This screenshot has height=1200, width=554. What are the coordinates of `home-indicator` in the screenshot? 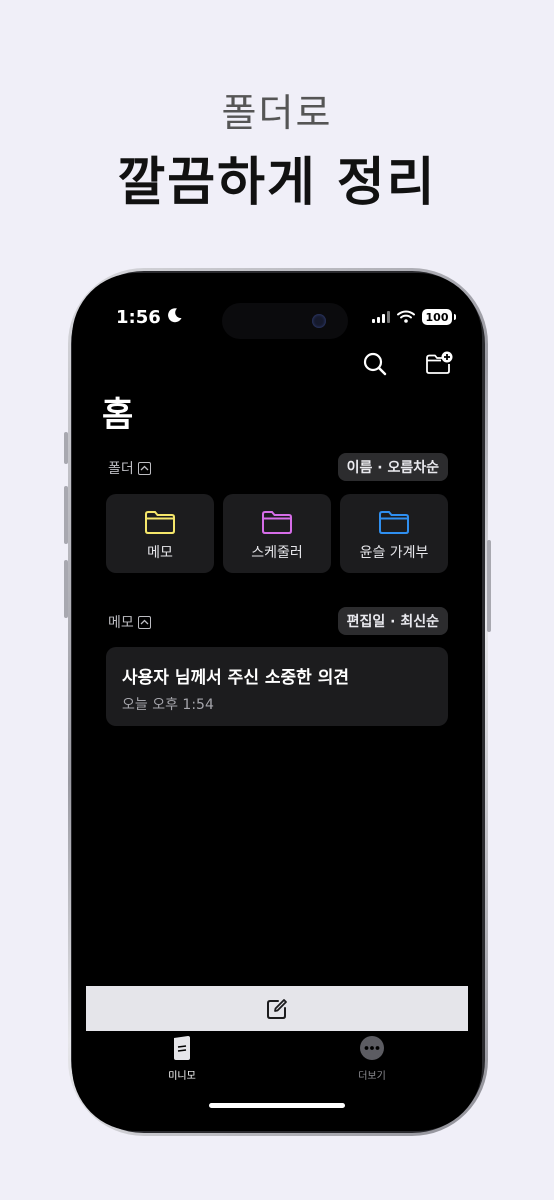 It's located at (277, 1105).